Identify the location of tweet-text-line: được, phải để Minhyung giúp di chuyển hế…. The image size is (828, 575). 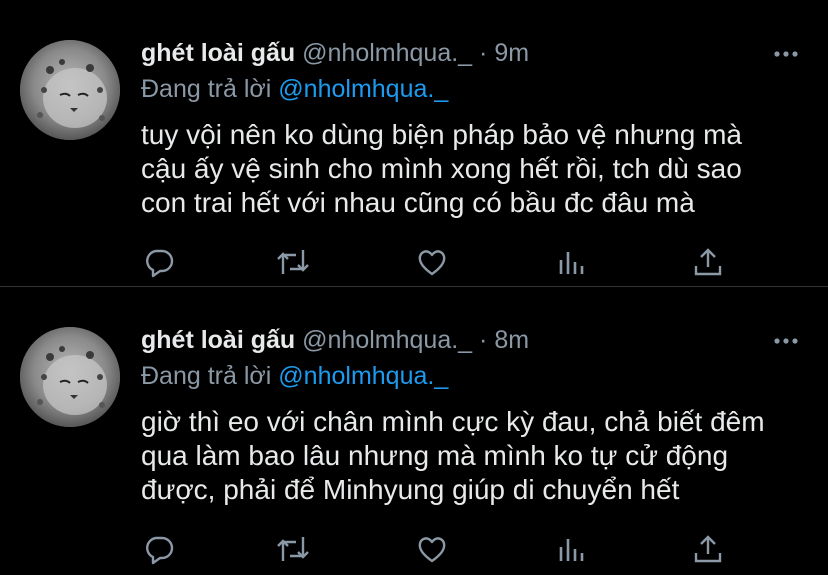
(410, 489).